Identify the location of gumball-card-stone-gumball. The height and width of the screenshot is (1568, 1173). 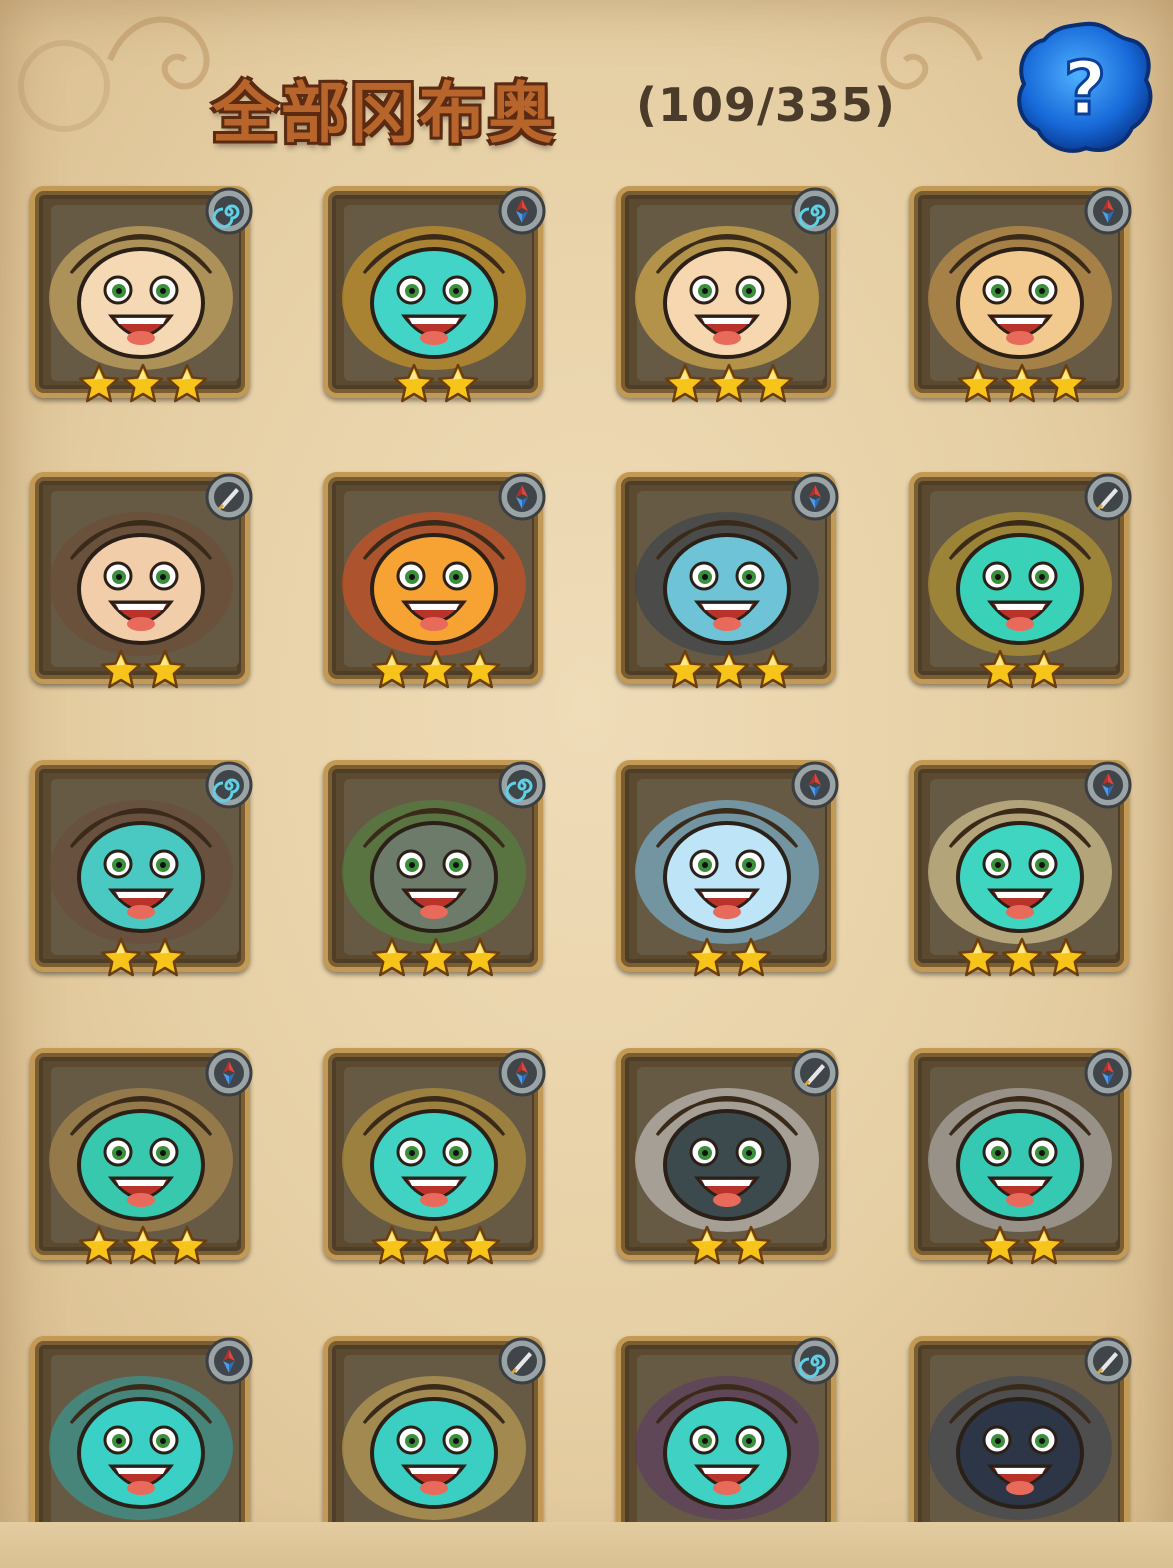
(436, 873).